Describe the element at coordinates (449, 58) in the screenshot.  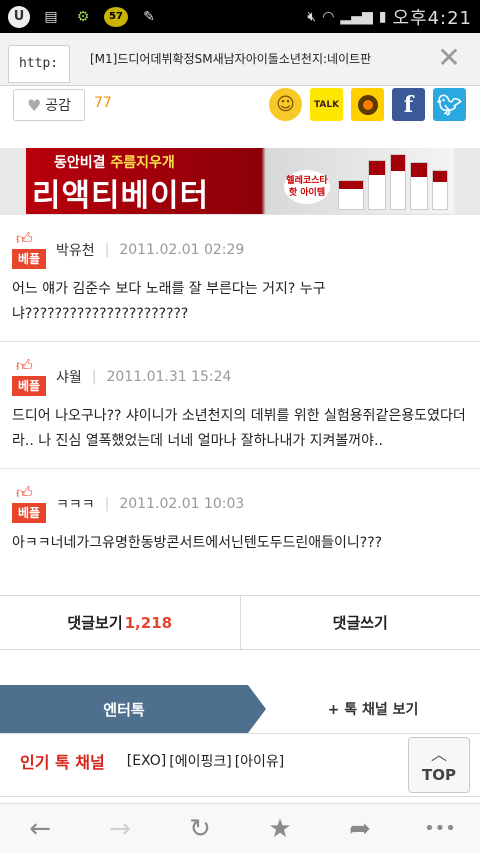
I see `close-icon: ✕` at that location.